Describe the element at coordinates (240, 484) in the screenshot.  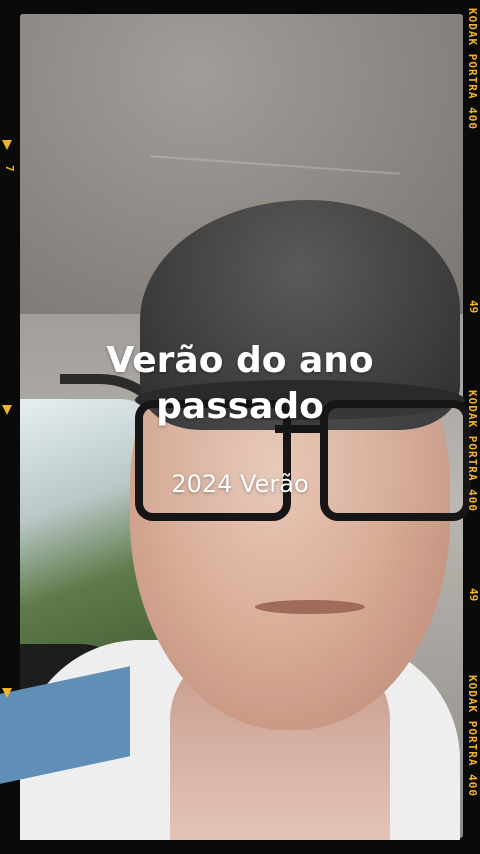
I see `overlay-subtitle: 2024 Verão` at that location.